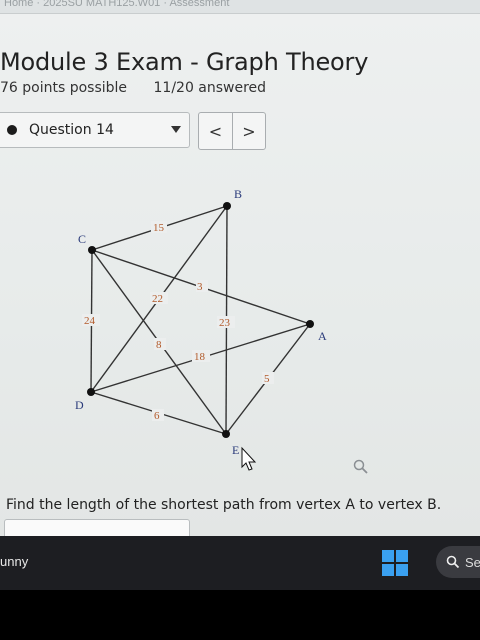 This screenshot has width=480, height=640. I want to click on question-select: Question 14, so click(95, 130).